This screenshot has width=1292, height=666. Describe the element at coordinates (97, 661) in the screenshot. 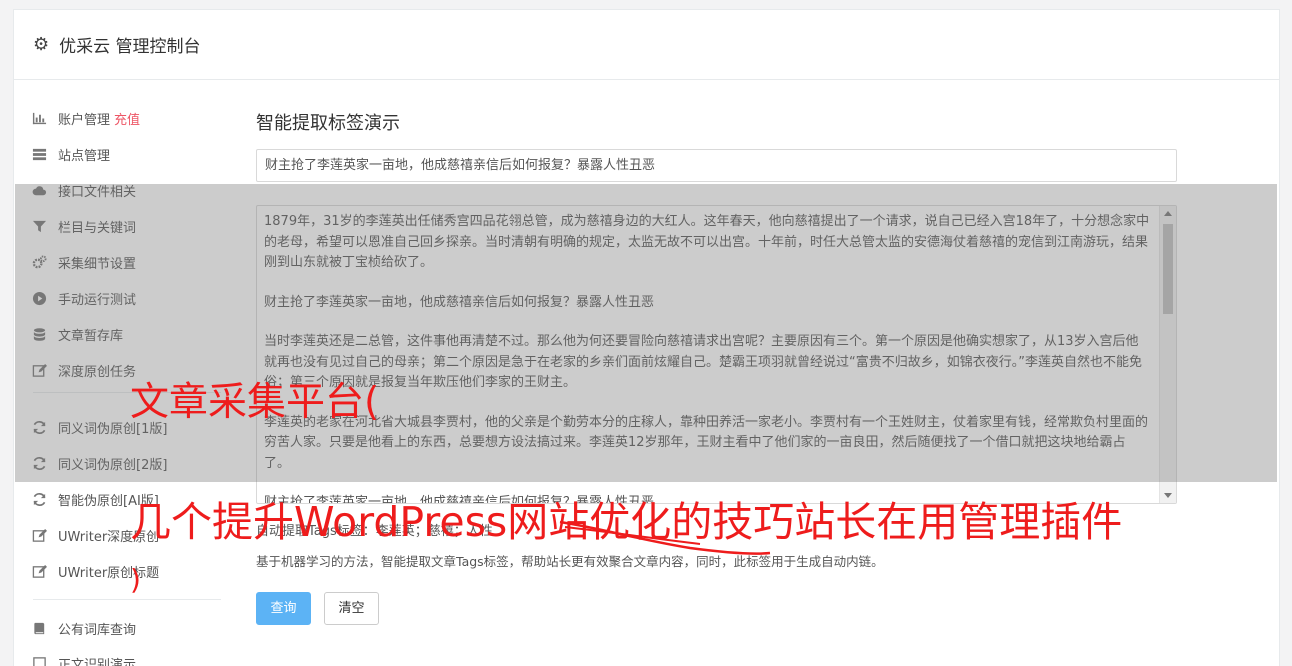

I see `sidebar-item-label: 正文识别演示` at that location.